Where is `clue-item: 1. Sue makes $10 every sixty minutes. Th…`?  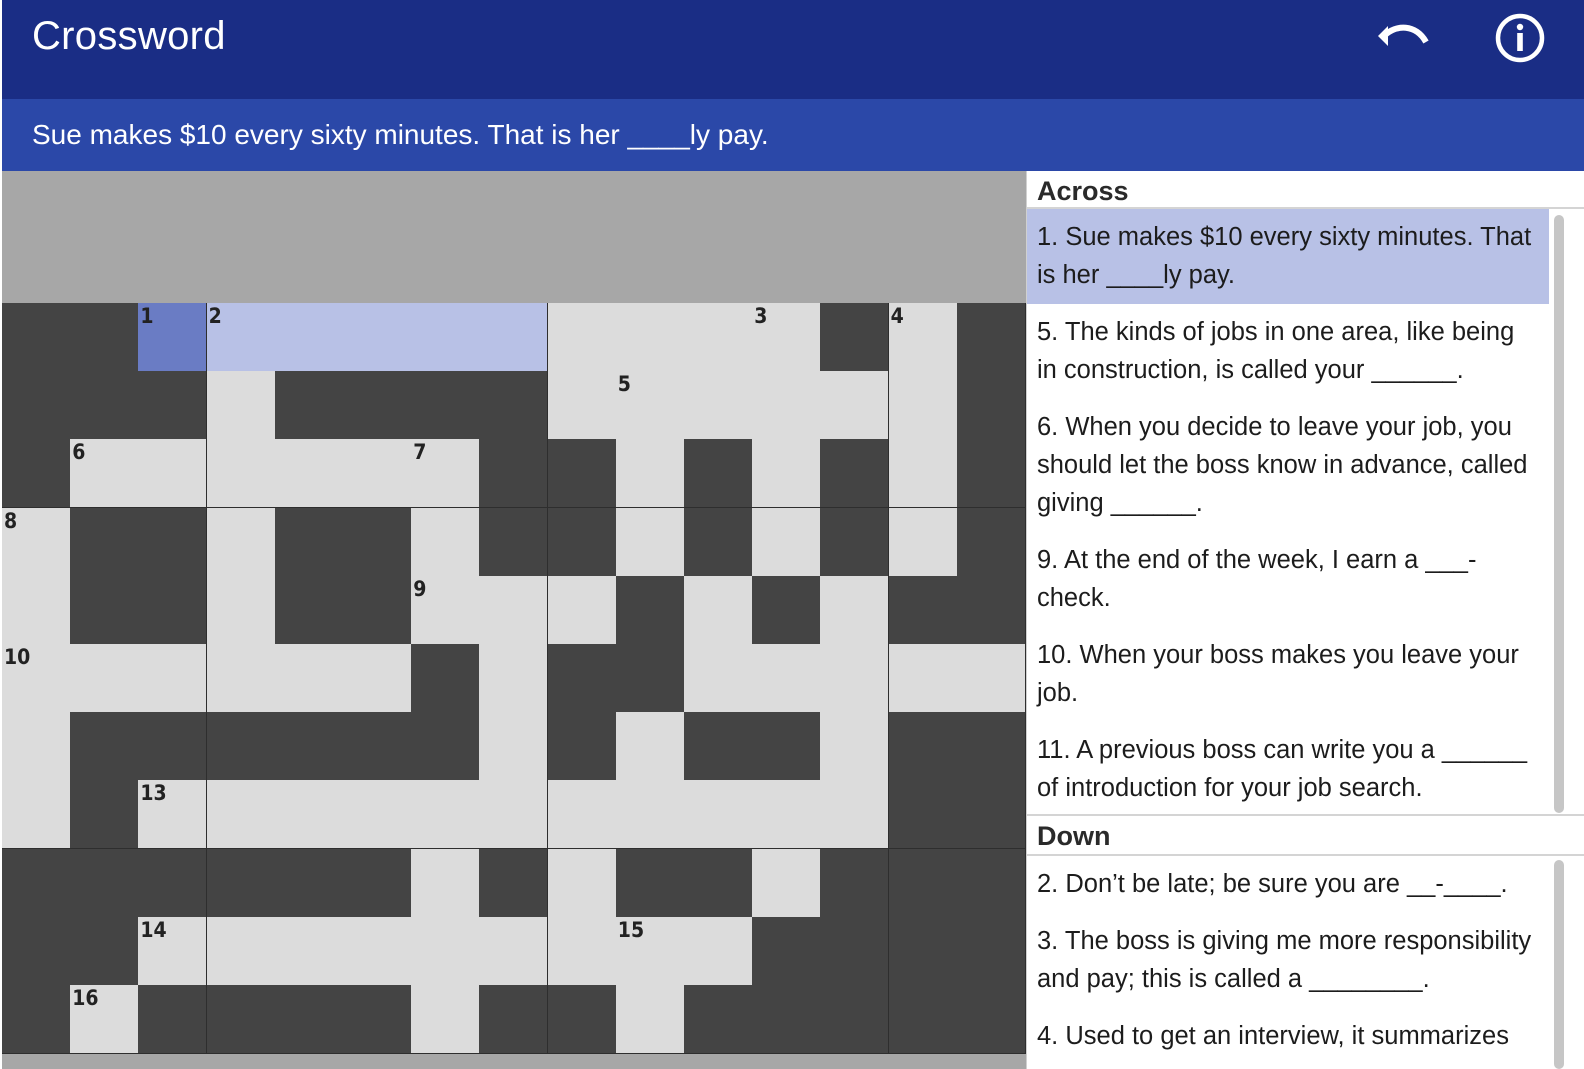
clue-item: 1. Sue makes $10 every sixty minutes. Th… is located at coordinates (1288, 256).